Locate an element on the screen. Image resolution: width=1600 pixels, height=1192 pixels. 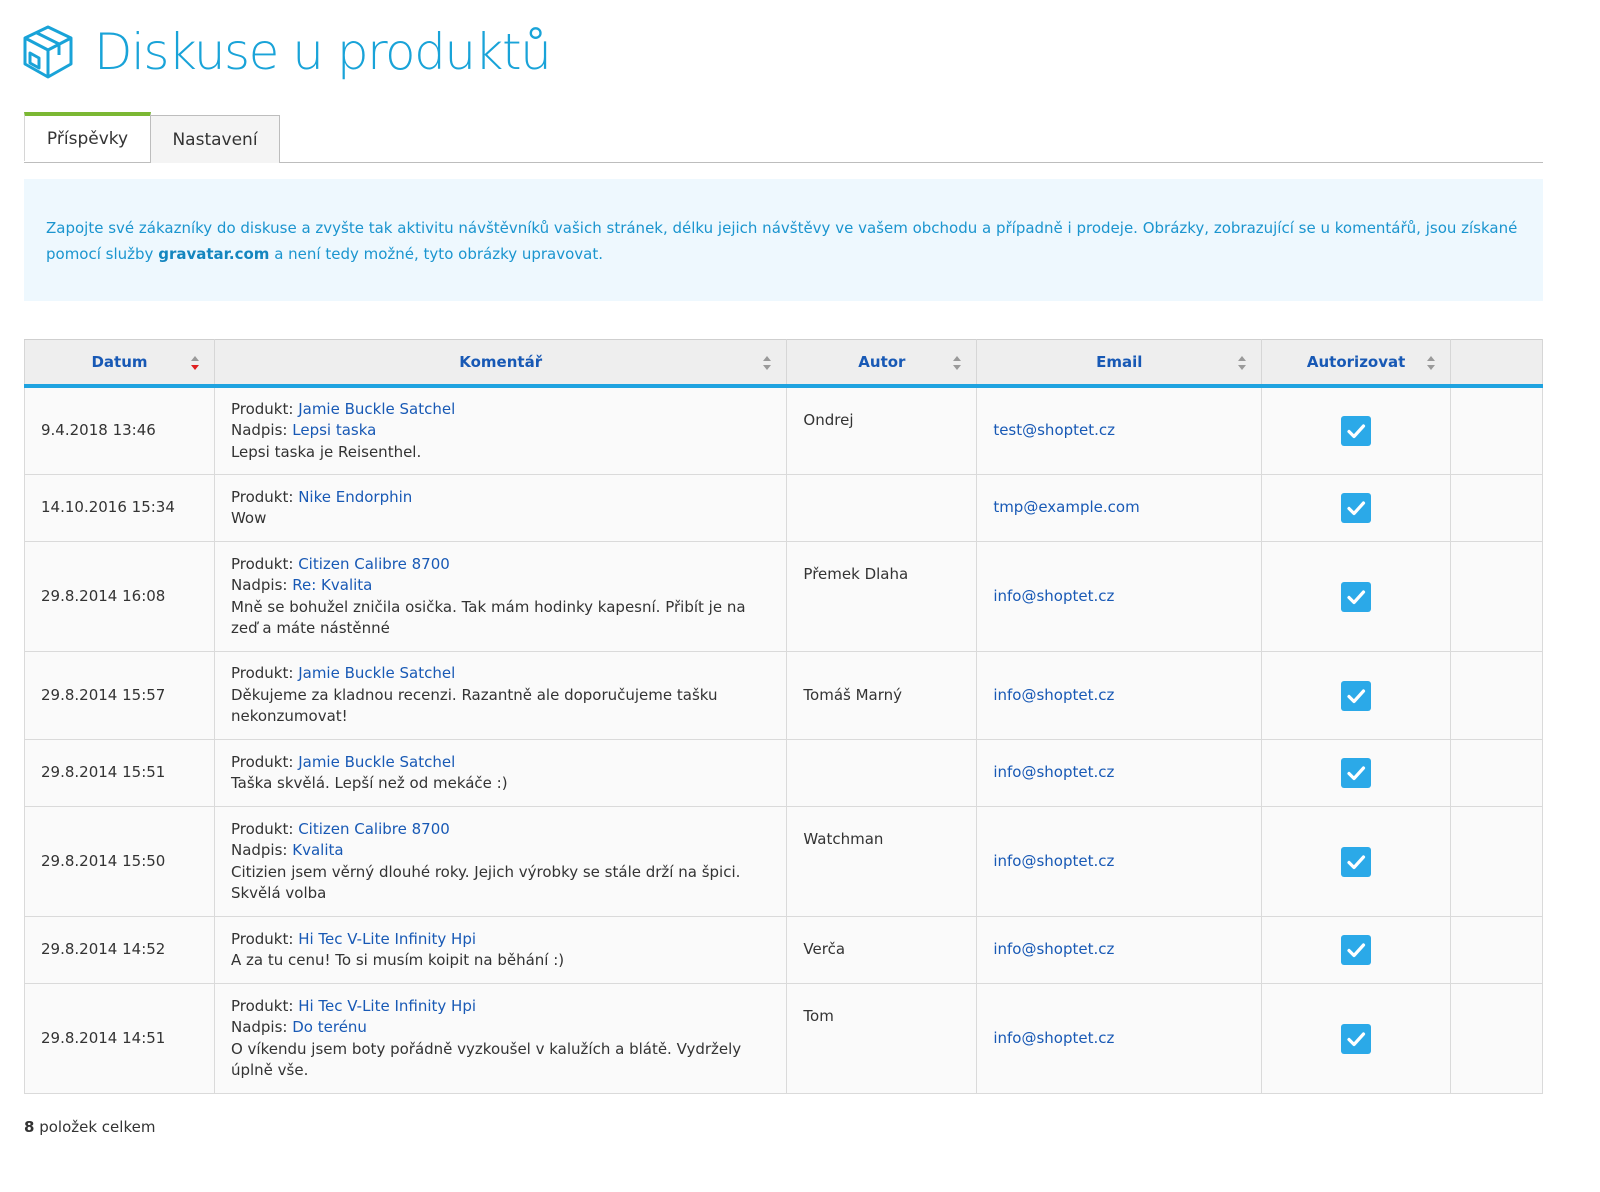
tab-bar: Příspěvky Nastavení is located at coordinates (783, 137).